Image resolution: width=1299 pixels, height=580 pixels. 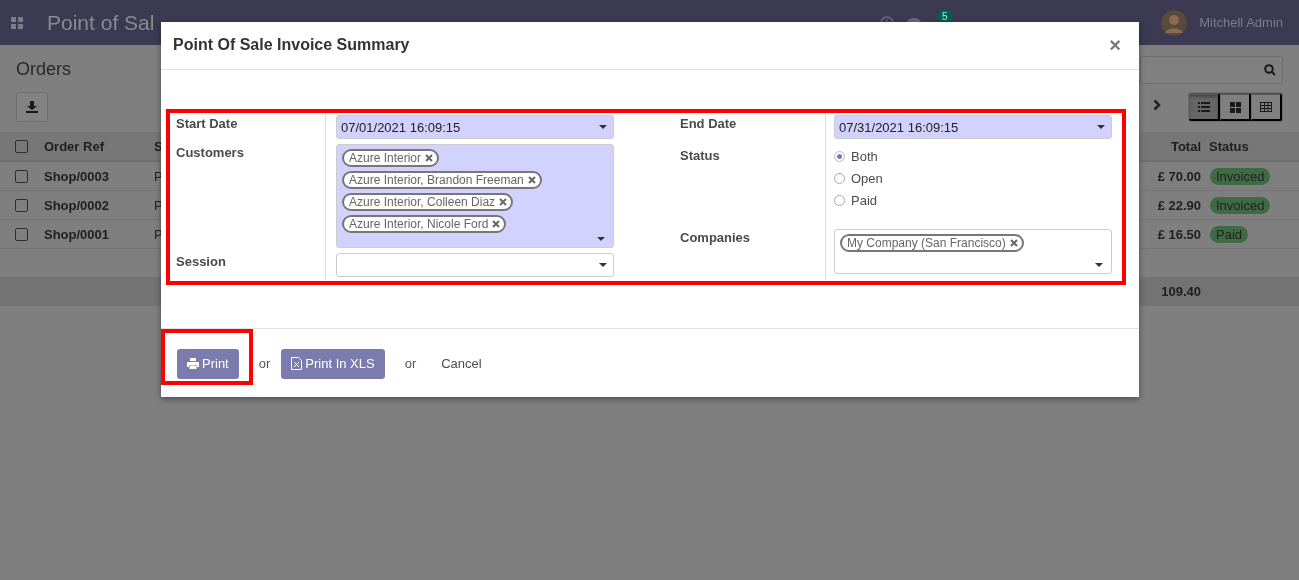 I want to click on print-xls-button: Print In XLS, so click(x=333, y=363).